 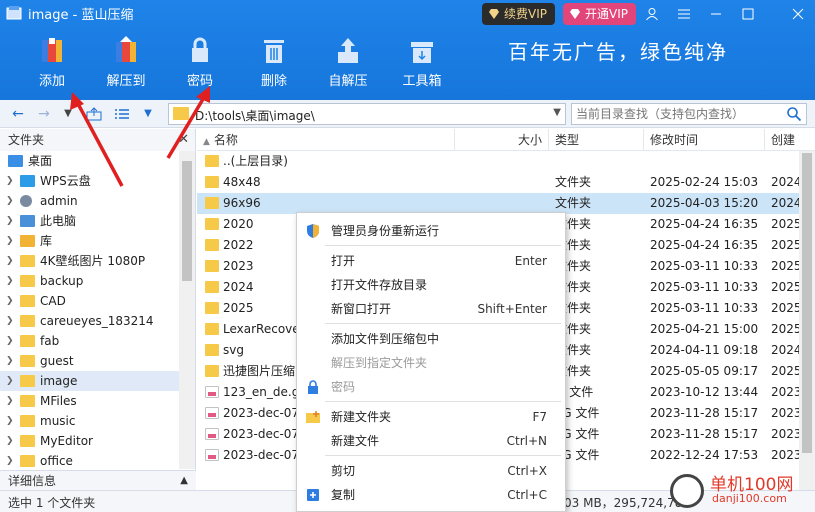 What do you see at coordinates (97, 281) in the screenshot?
I see `tree-item: ❯ backup` at bounding box center [97, 281].